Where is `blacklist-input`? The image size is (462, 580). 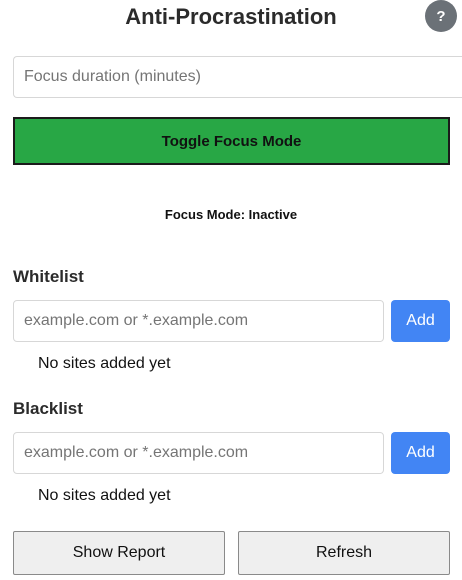
blacklist-input is located at coordinates (198, 453).